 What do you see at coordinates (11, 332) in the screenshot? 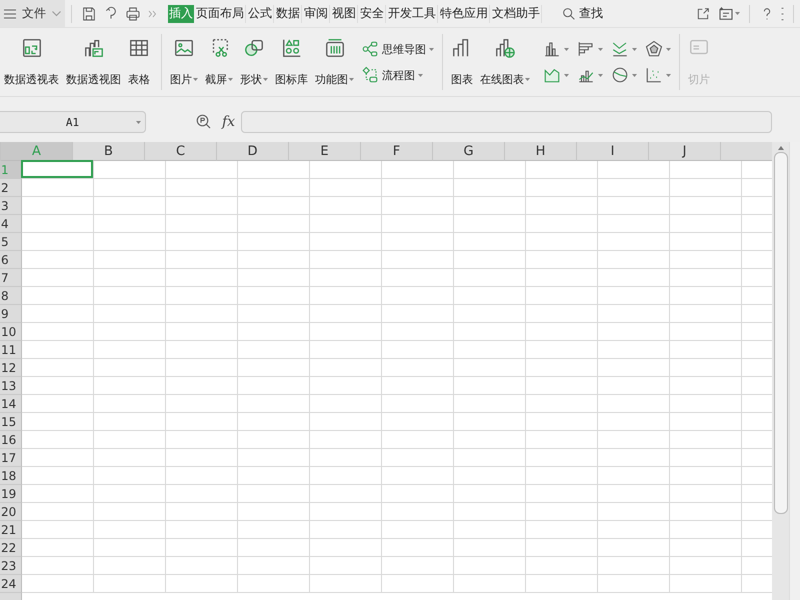
I see `row-header: 10` at bounding box center [11, 332].